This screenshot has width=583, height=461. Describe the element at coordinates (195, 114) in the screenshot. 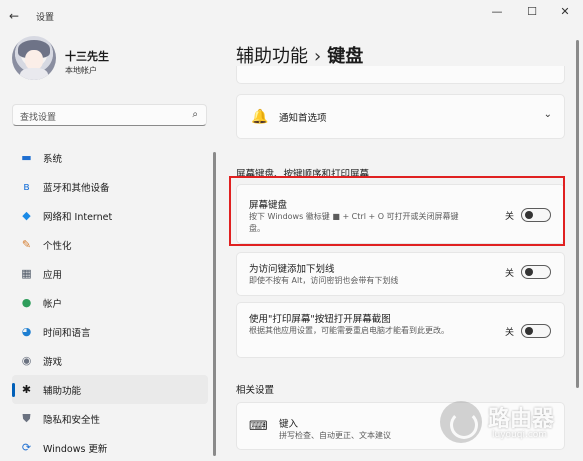

I see `search-icon: ⌕` at that location.